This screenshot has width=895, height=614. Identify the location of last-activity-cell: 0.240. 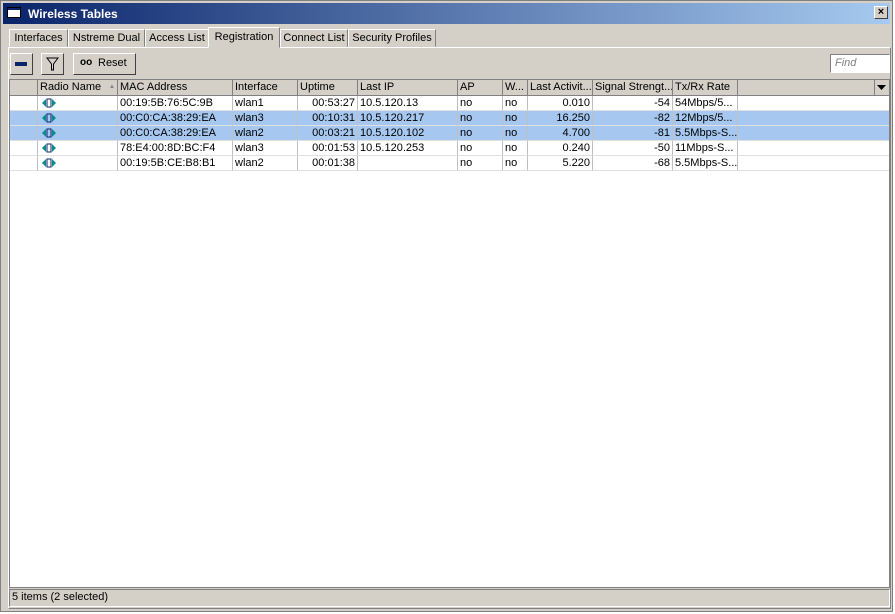
(560, 148).